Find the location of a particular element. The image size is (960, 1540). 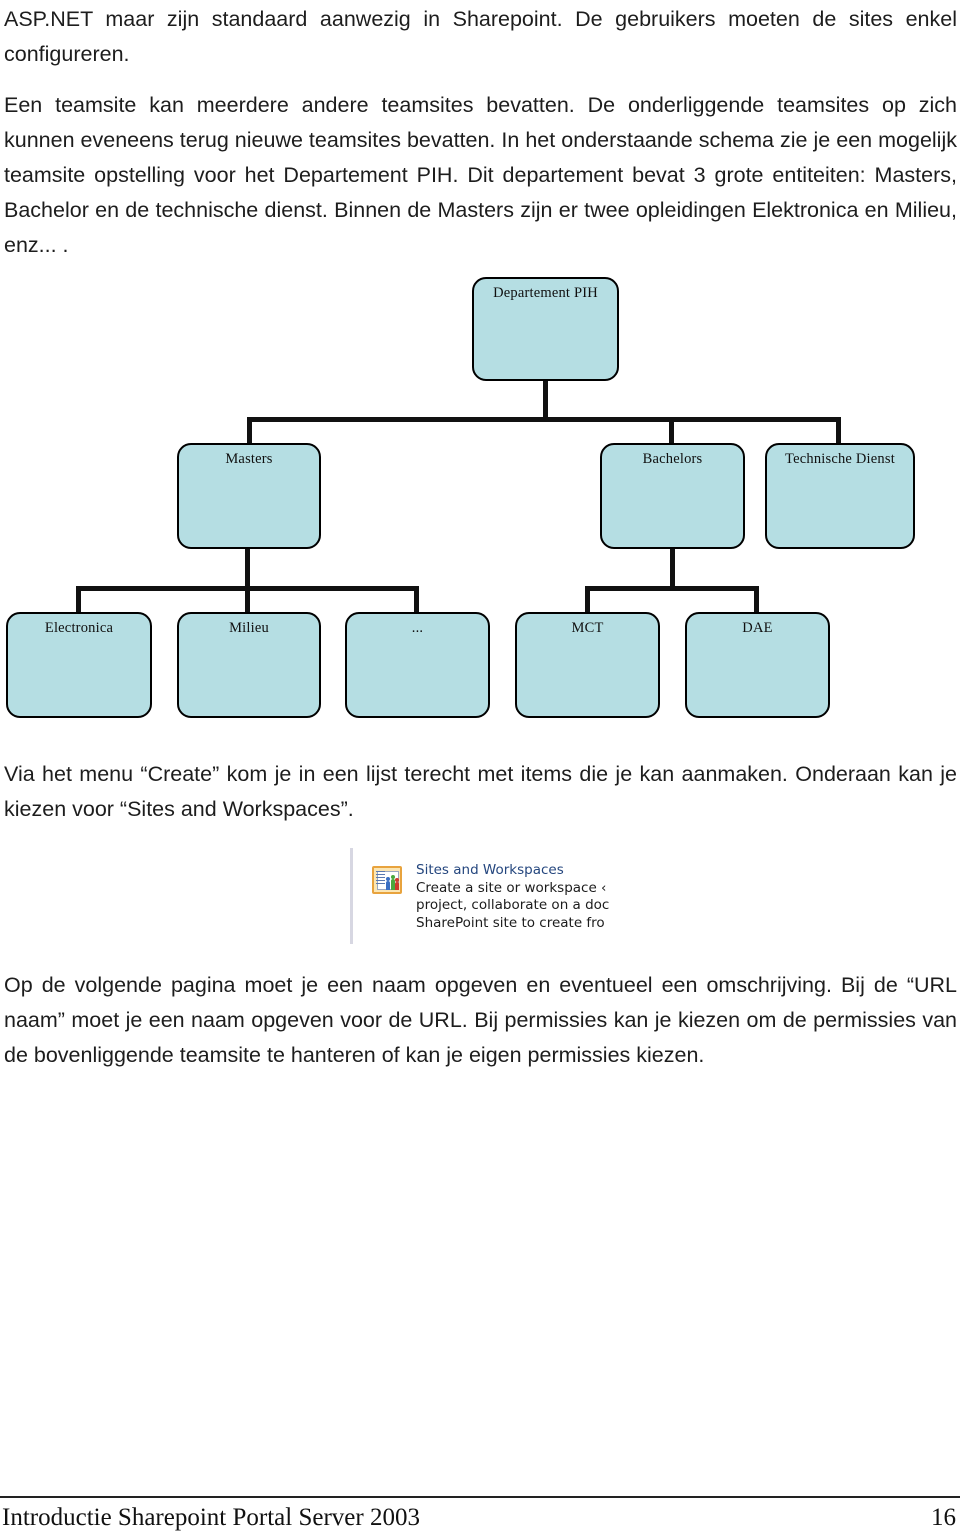

icon-list-lines is located at coordinates (380, 877).